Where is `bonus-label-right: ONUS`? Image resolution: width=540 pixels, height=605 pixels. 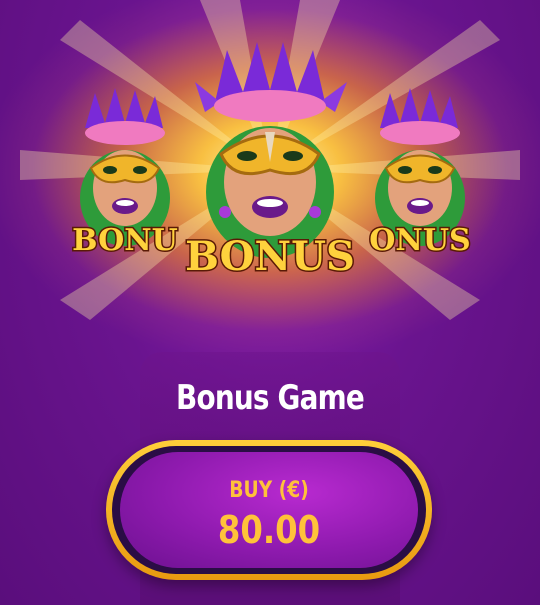 bonus-label-right: ONUS is located at coordinates (419, 240).